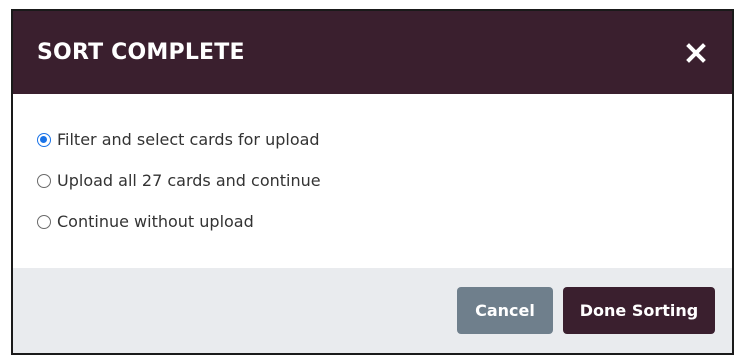  What do you see at coordinates (505, 310) in the screenshot?
I see `cancel-button: Cancel` at bounding box center [505, 310].